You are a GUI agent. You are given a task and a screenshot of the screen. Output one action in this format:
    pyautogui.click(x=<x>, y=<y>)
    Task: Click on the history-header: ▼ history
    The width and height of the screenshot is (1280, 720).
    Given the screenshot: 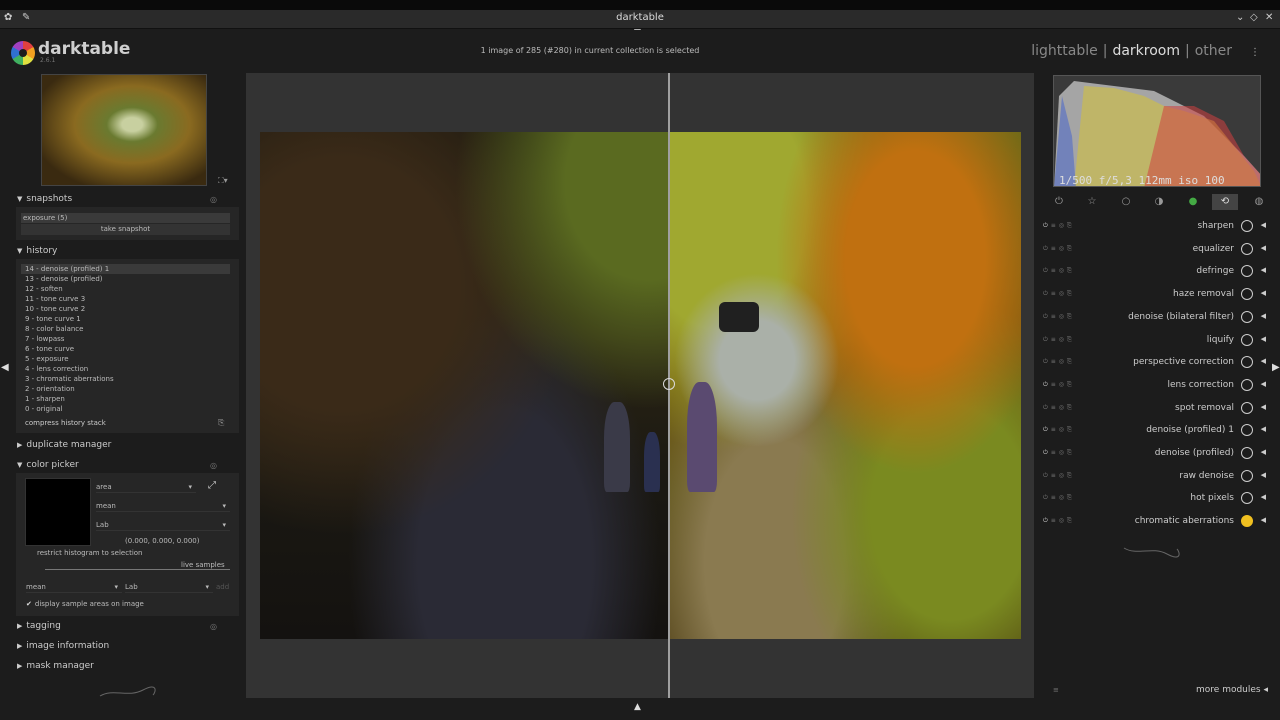 What is the action you would take?
    pyautogui.click(x=37, y=251)
    